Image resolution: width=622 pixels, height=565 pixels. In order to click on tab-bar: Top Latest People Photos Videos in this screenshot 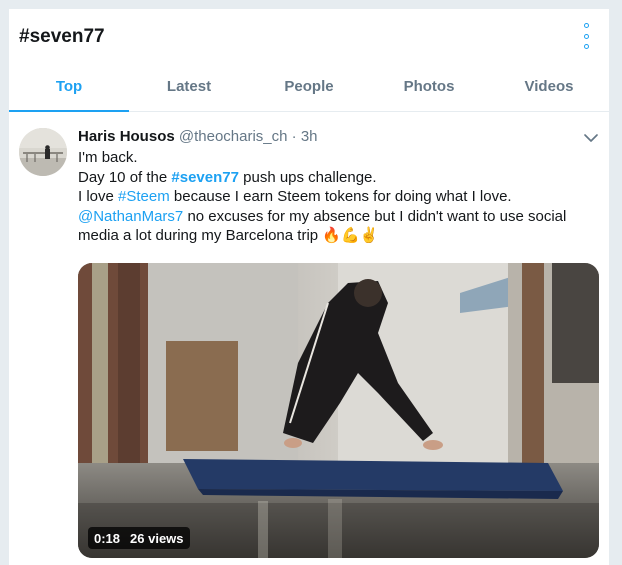, I will do `click(309, 89)`.